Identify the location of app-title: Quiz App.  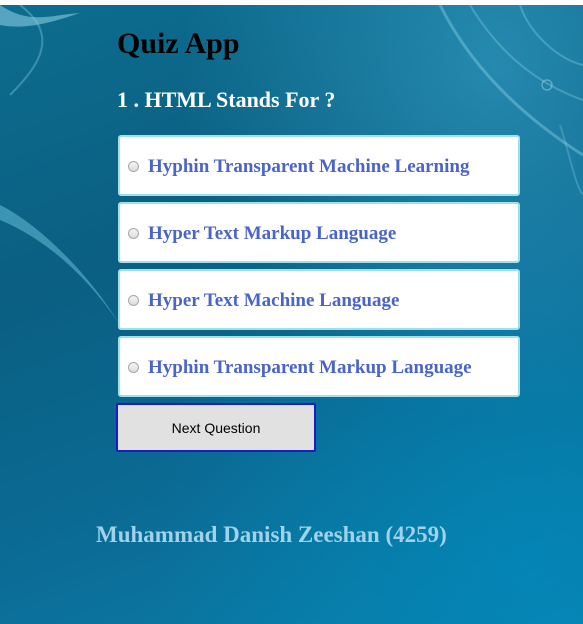
(178, 43).